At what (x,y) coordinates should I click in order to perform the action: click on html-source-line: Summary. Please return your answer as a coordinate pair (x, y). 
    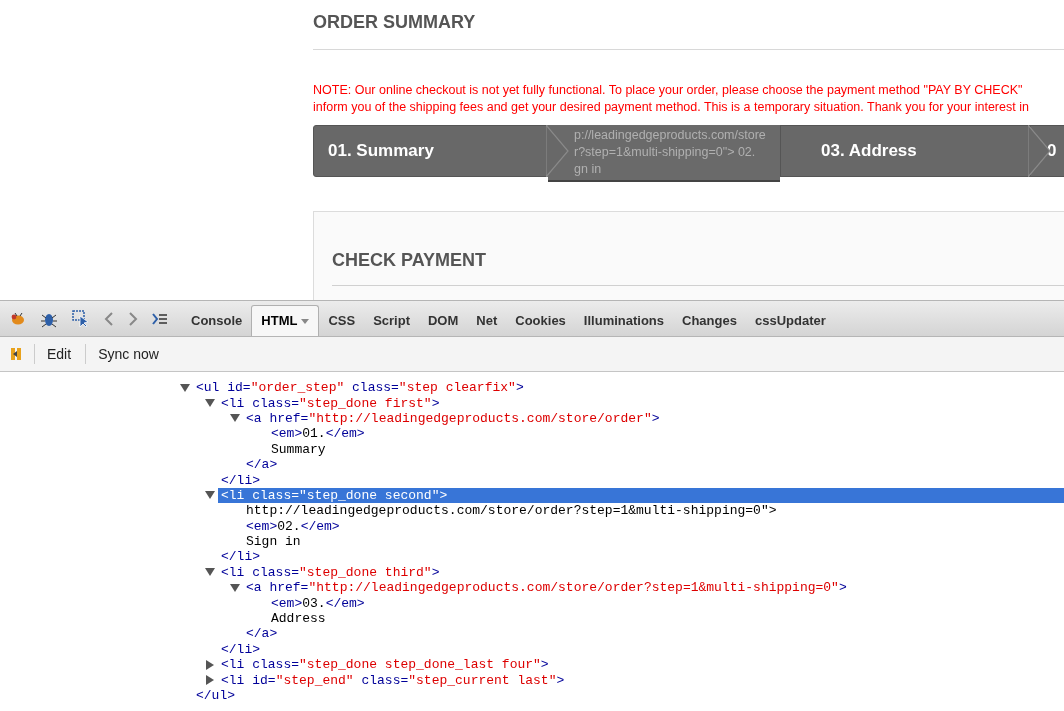
    Looking at the image, I should click on (298, 449).